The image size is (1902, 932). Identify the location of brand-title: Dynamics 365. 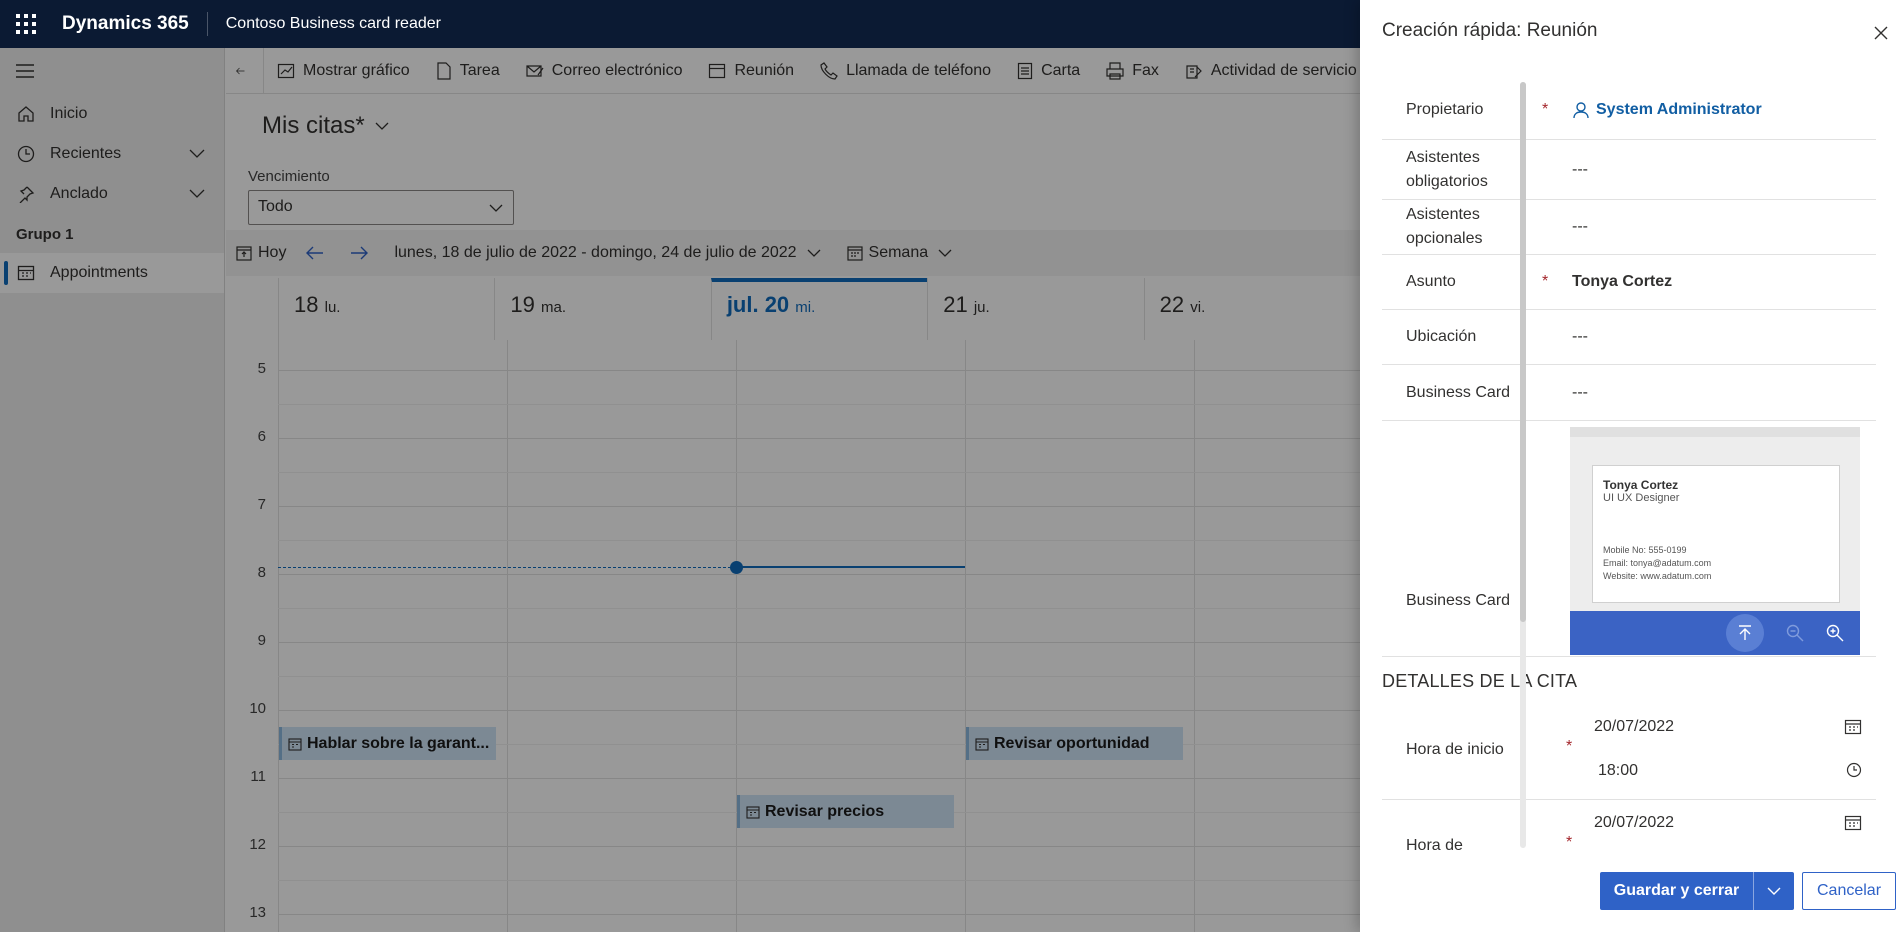
(130, 24).